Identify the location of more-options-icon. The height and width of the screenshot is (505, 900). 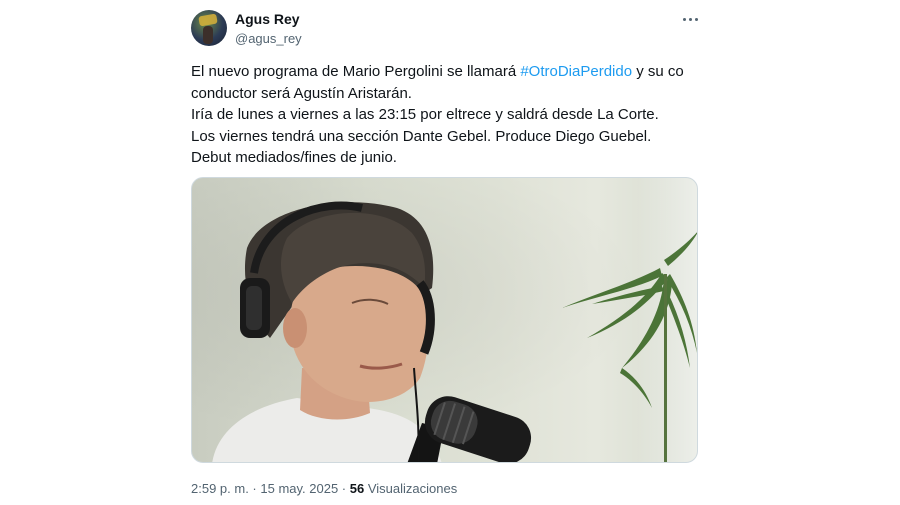
(690, 19).